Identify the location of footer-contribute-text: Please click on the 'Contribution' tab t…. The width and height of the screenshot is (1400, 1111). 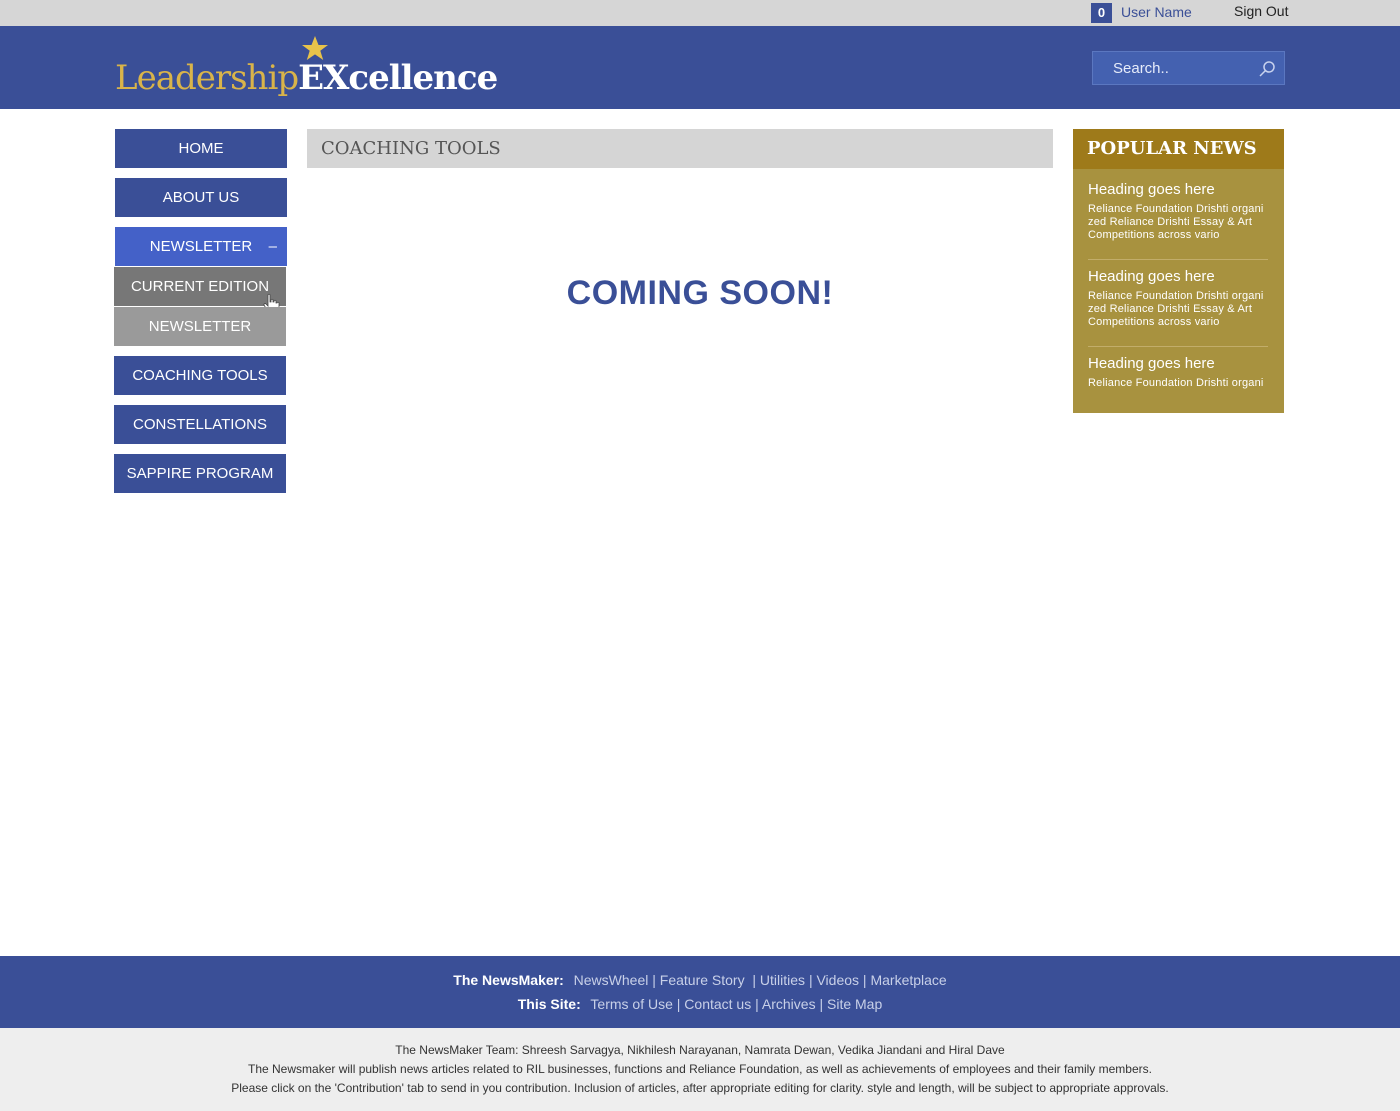
(700, 1088).